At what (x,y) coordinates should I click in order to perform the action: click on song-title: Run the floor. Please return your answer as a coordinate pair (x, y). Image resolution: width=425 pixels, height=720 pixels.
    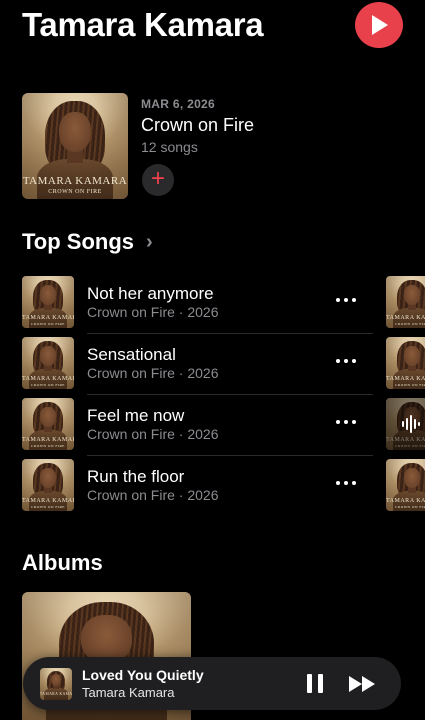
    Looking at the image, I should click on (136, 476).